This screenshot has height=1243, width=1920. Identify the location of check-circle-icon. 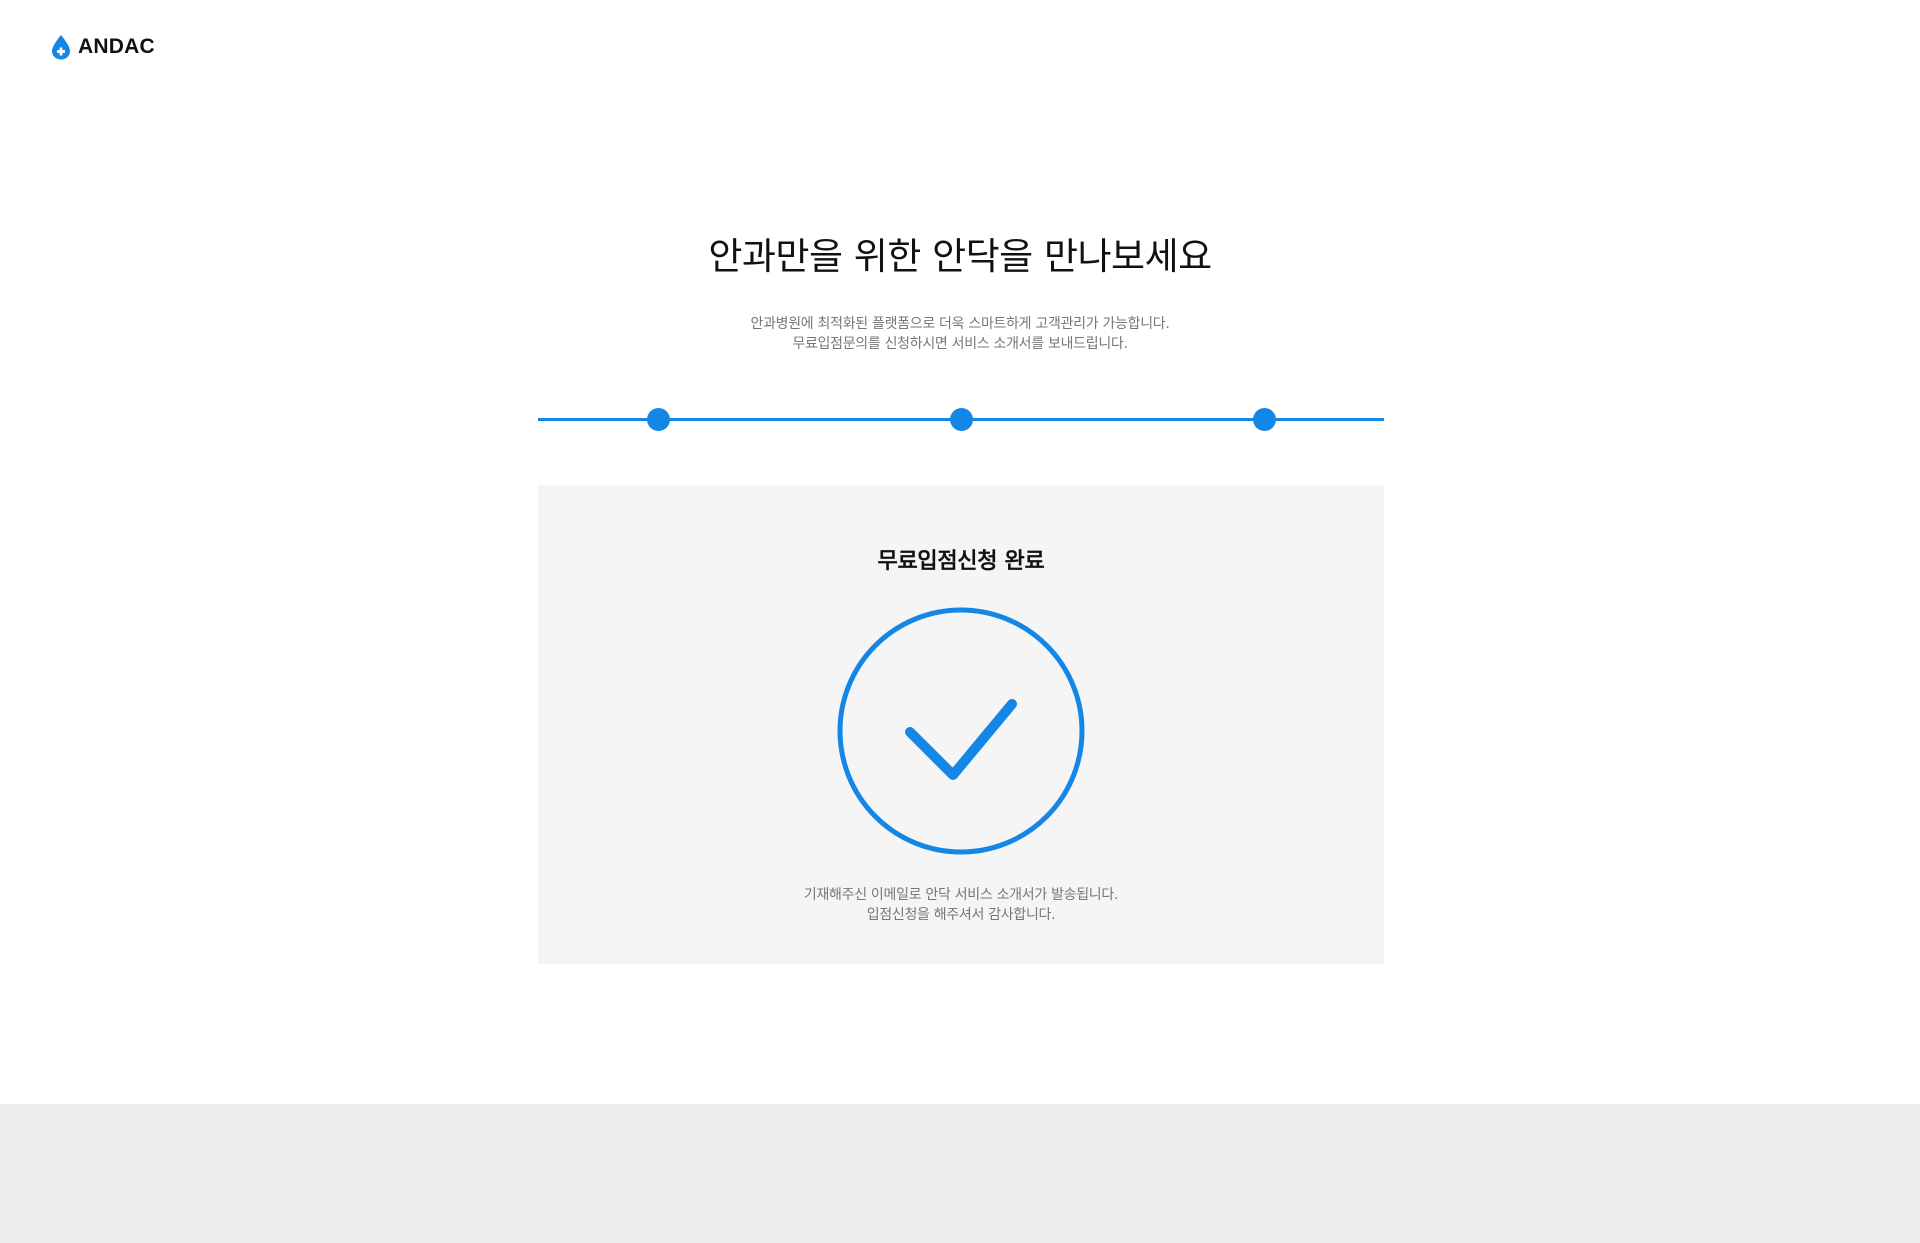
(961, 731).